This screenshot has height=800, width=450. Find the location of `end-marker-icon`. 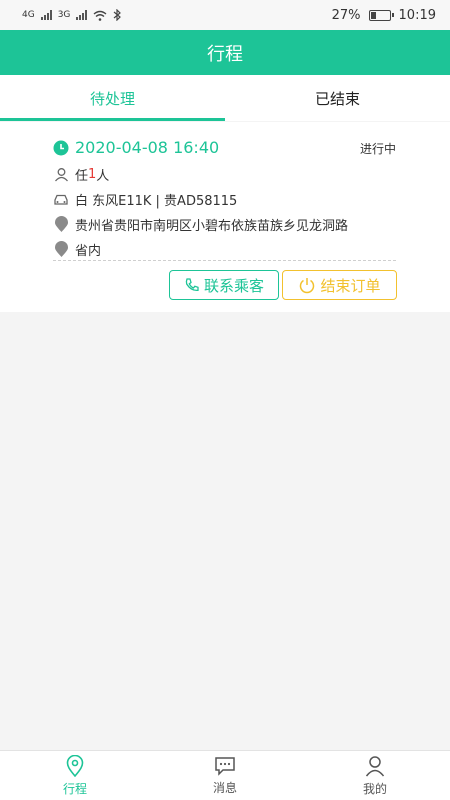

end-marker-icon is located at coordinates (61, 249).